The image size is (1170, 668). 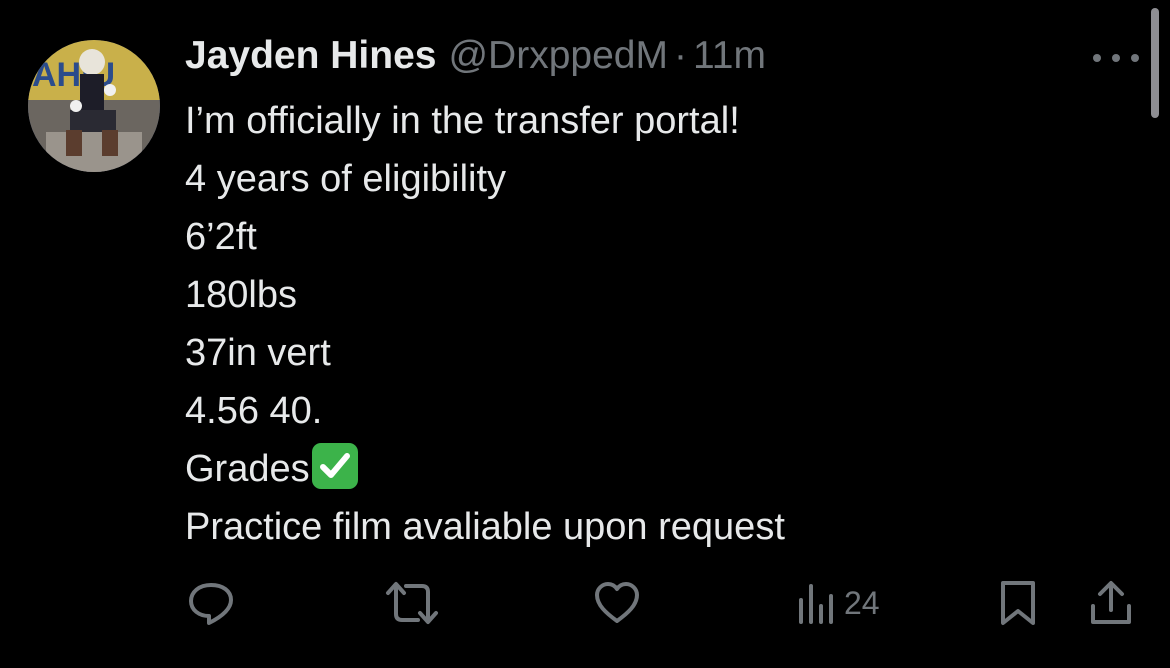 I want to click on tweet-line: 180lbs, so click(x=241, y=295).